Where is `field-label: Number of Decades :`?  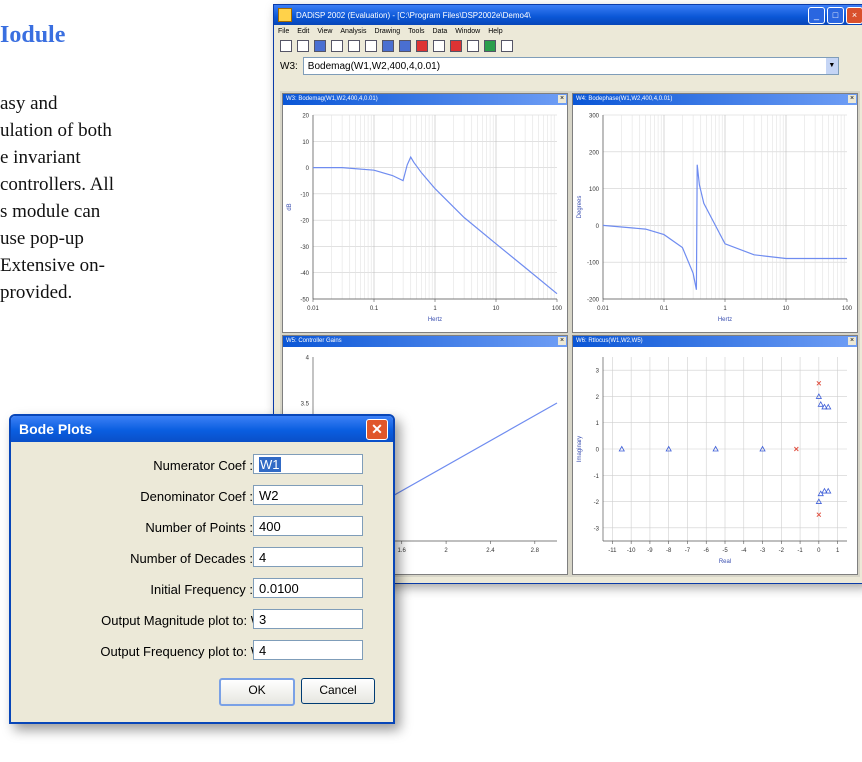 field-label: Number of Decades : is located at coordinates (191, 558).